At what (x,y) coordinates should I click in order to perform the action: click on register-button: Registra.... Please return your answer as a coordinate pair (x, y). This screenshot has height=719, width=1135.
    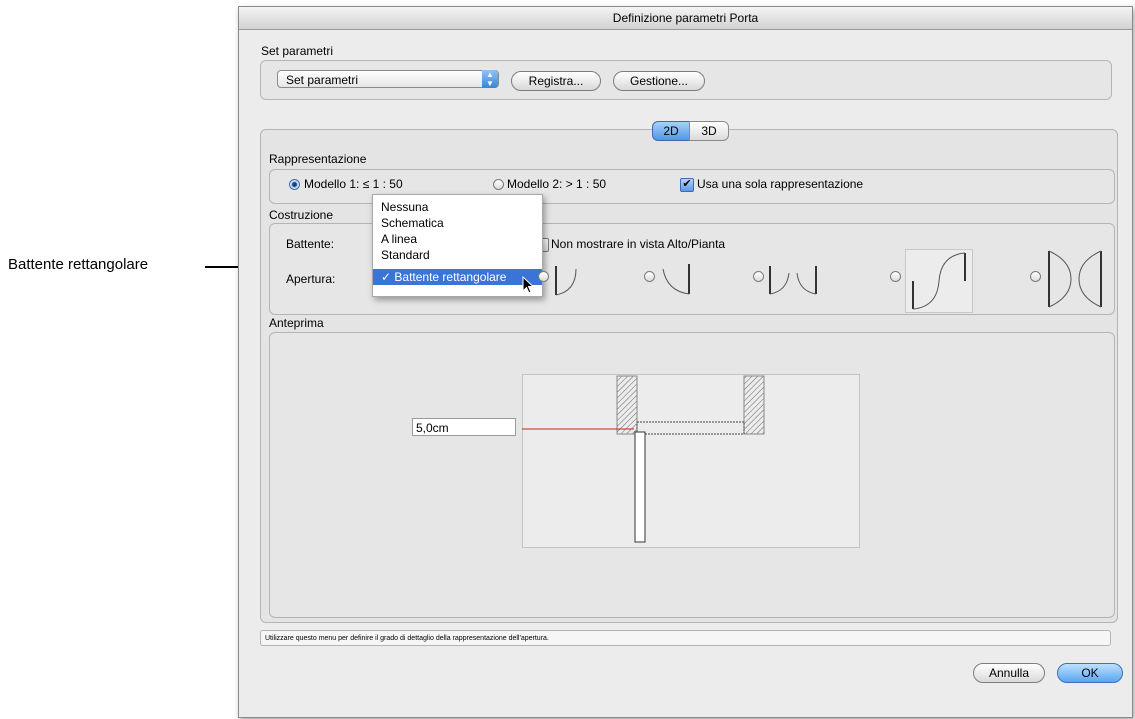
    Looking at the image, I should click on (556, 81).